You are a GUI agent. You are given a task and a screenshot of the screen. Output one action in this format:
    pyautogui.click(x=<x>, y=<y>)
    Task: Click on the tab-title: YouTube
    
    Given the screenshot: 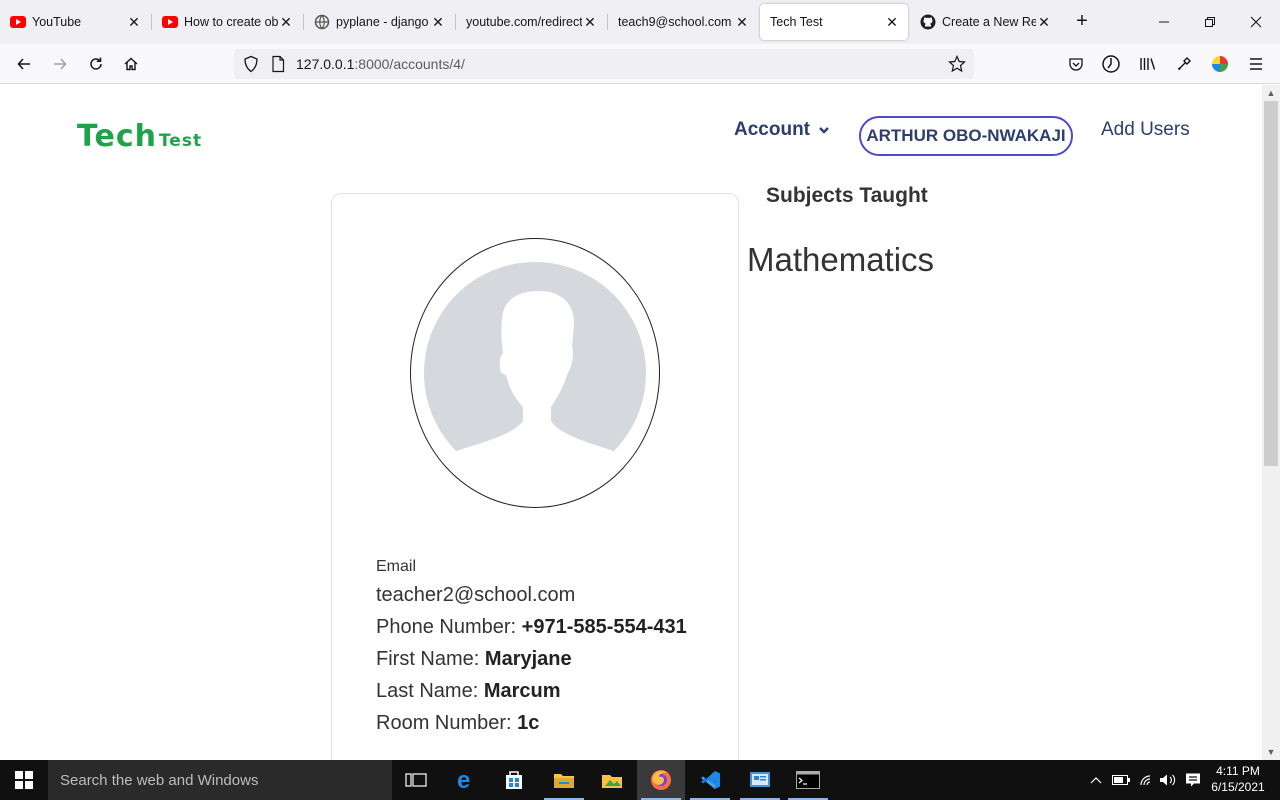 What is the action you would take?
    pyautogui.click(x=57, y=22)
    